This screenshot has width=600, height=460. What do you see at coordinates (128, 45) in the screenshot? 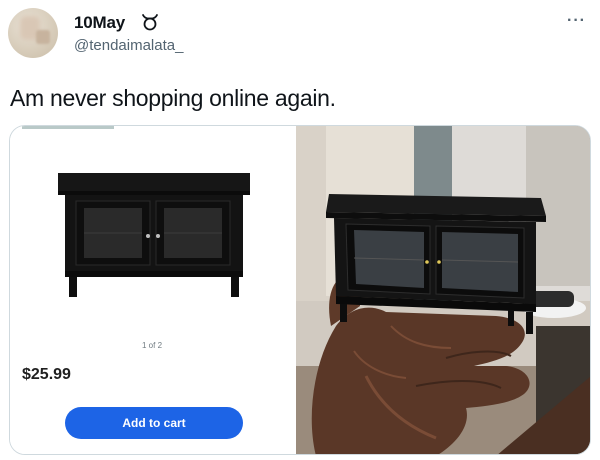
I see `handle: @tendaimalata_` at bounding box center [128, 45].